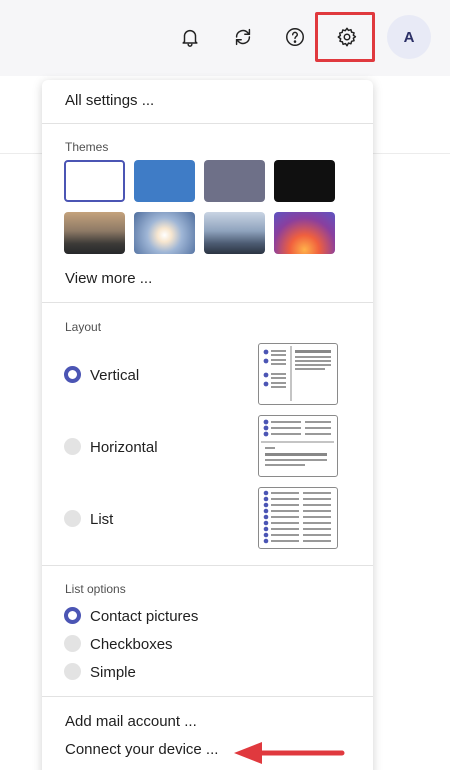 The image size is (450, 770). I want to click on layout-list-thumbnail, so click(298, 518).